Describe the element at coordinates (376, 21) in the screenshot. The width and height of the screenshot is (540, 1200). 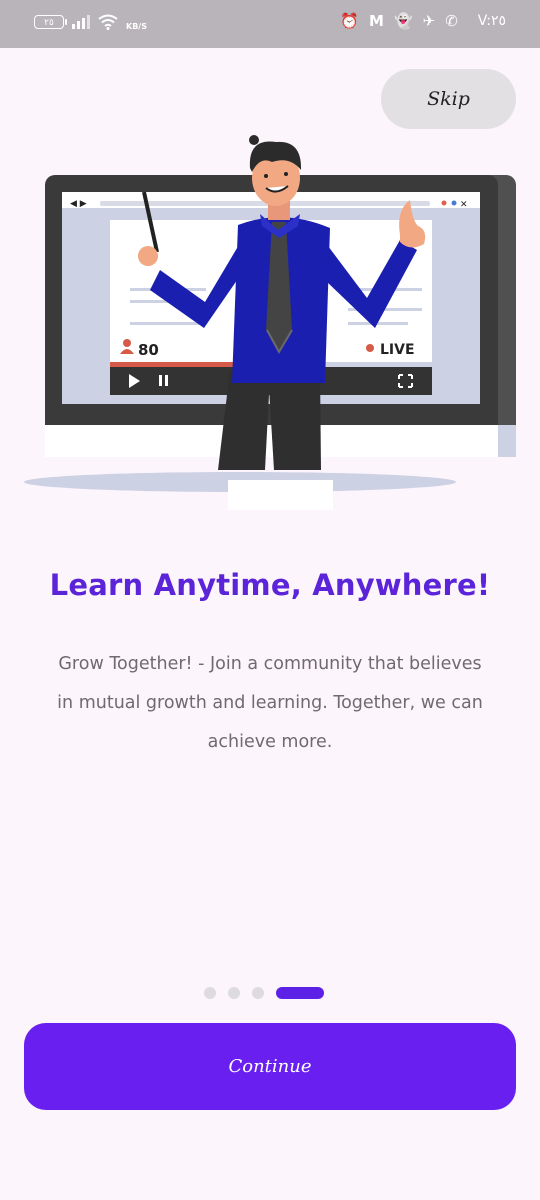
I see `gmail-icon: M` at that location.